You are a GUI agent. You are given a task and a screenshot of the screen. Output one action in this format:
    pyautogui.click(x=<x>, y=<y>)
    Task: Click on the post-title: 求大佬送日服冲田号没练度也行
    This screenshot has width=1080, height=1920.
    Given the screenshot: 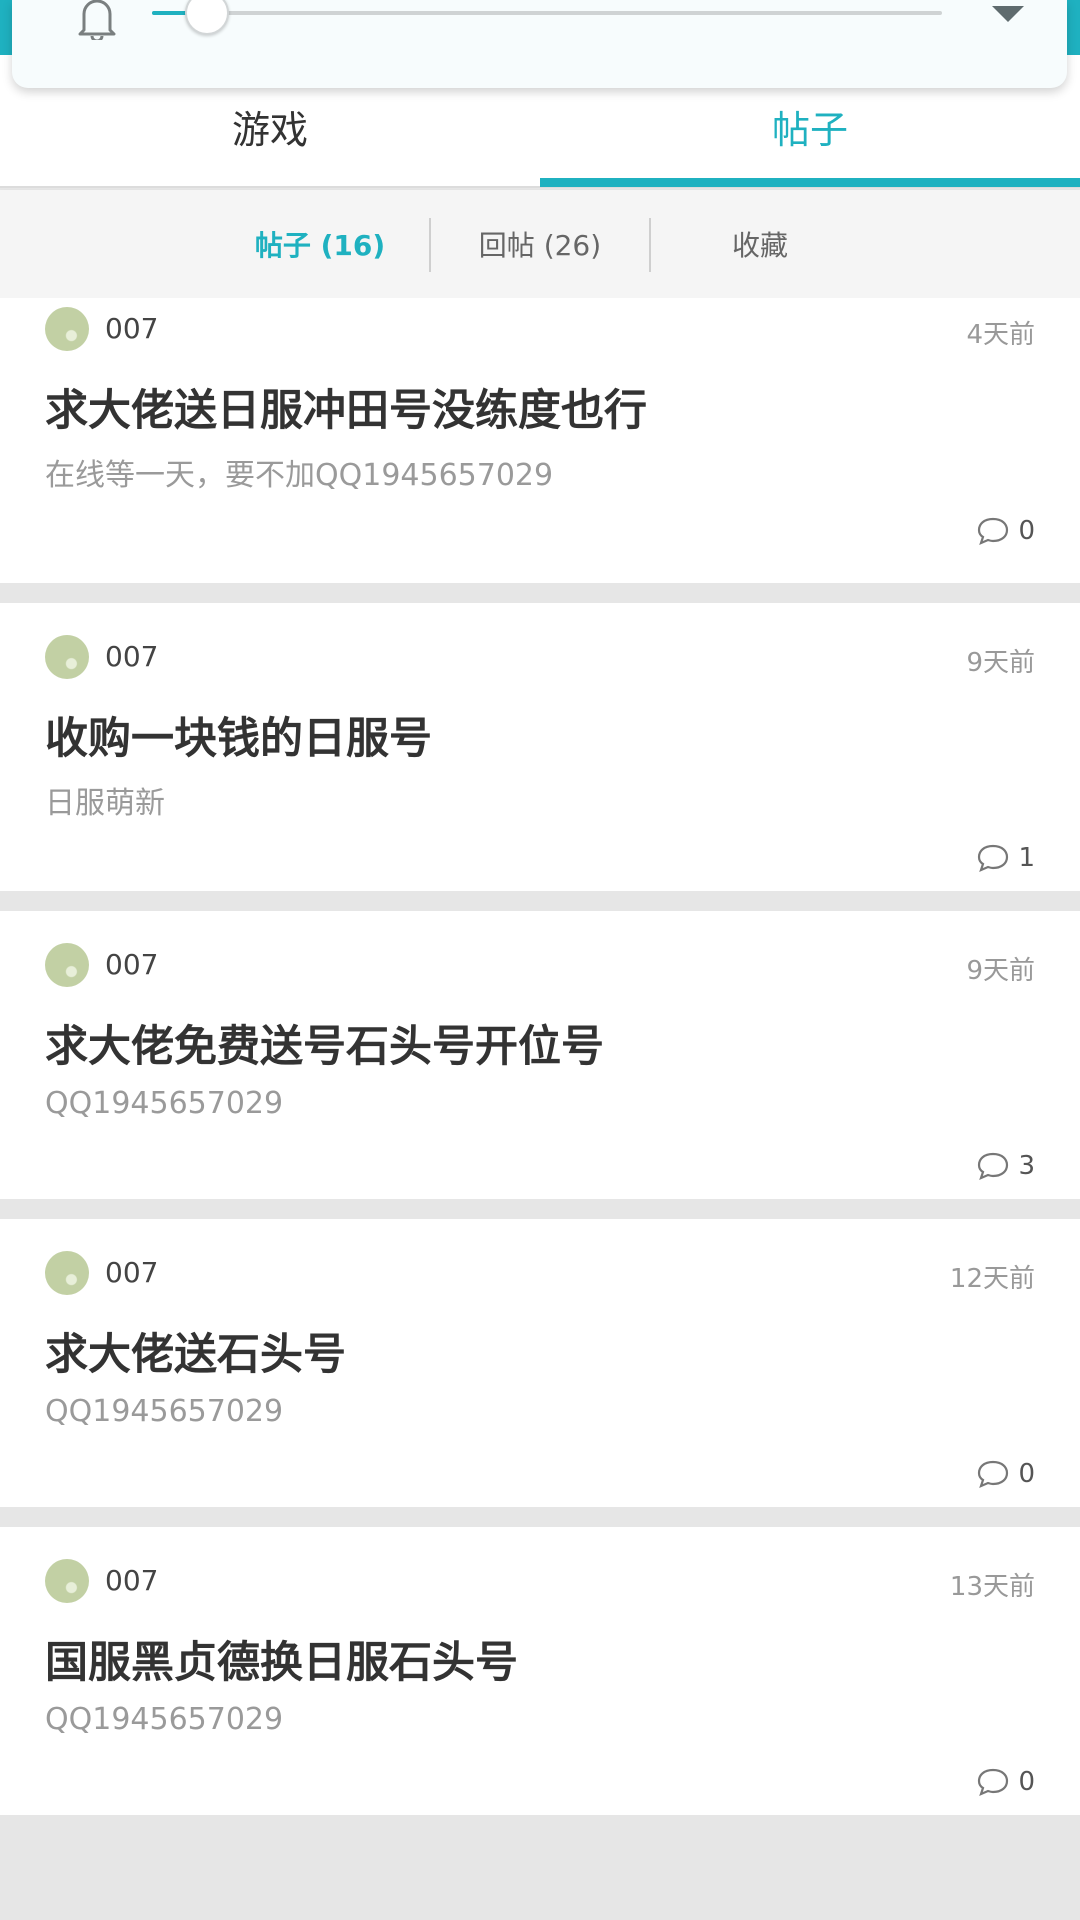 What is the action you would take?
    pyautogui.click(x=346, y=411)
    